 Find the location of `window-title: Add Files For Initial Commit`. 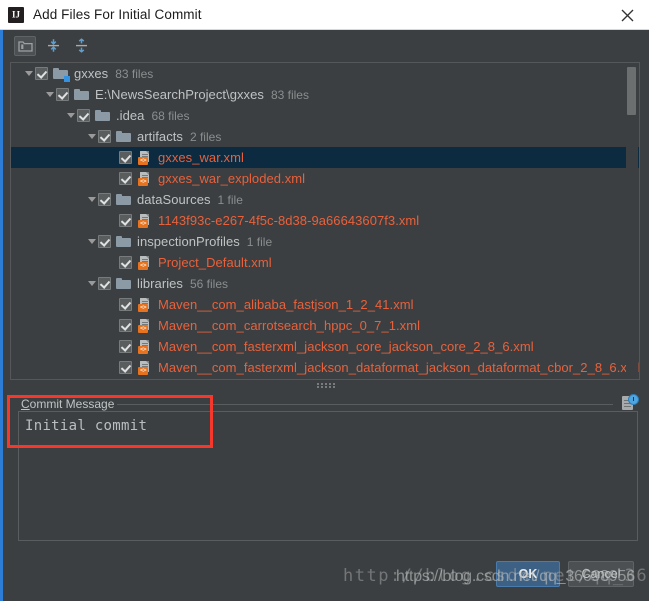

window-title: Add Files For Initial Commit is located at coordinates (117, 14).